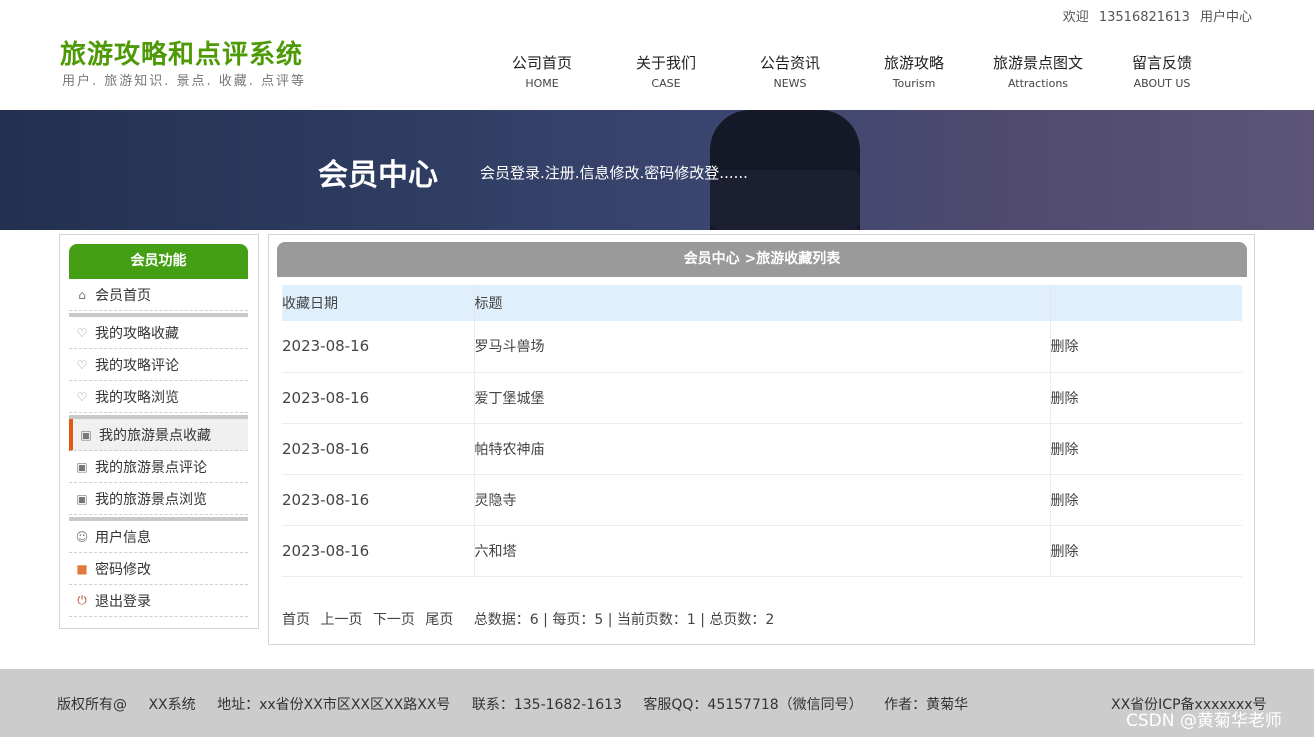 Image resolution: width=1314 pixels, height=737 pixels. I want to click on nav-label-en: HOME, so click(542, 83).